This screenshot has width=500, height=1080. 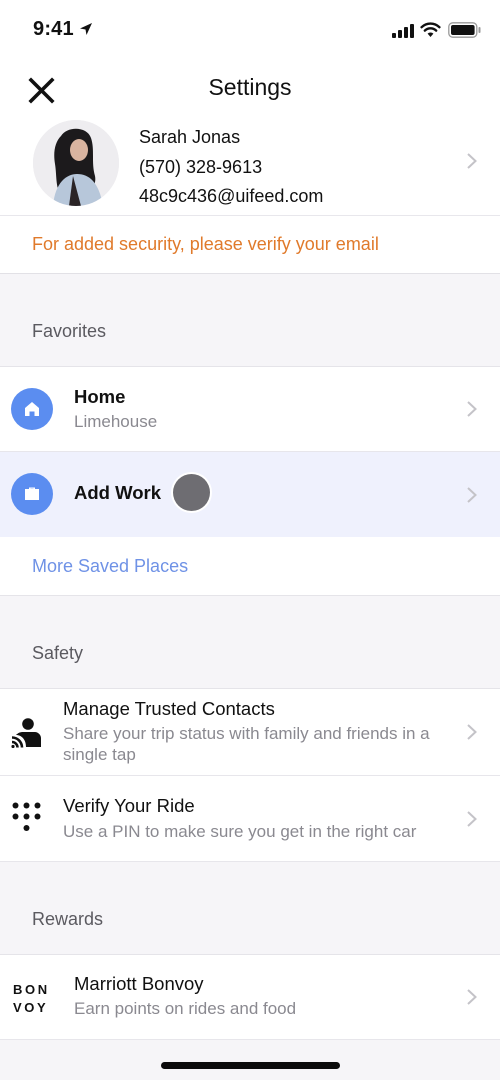 What do you see at coordinates (250, 566) in the screenshot?
I see `more-saved-places-row: More Saved Places` at bounding box center [250, 566].